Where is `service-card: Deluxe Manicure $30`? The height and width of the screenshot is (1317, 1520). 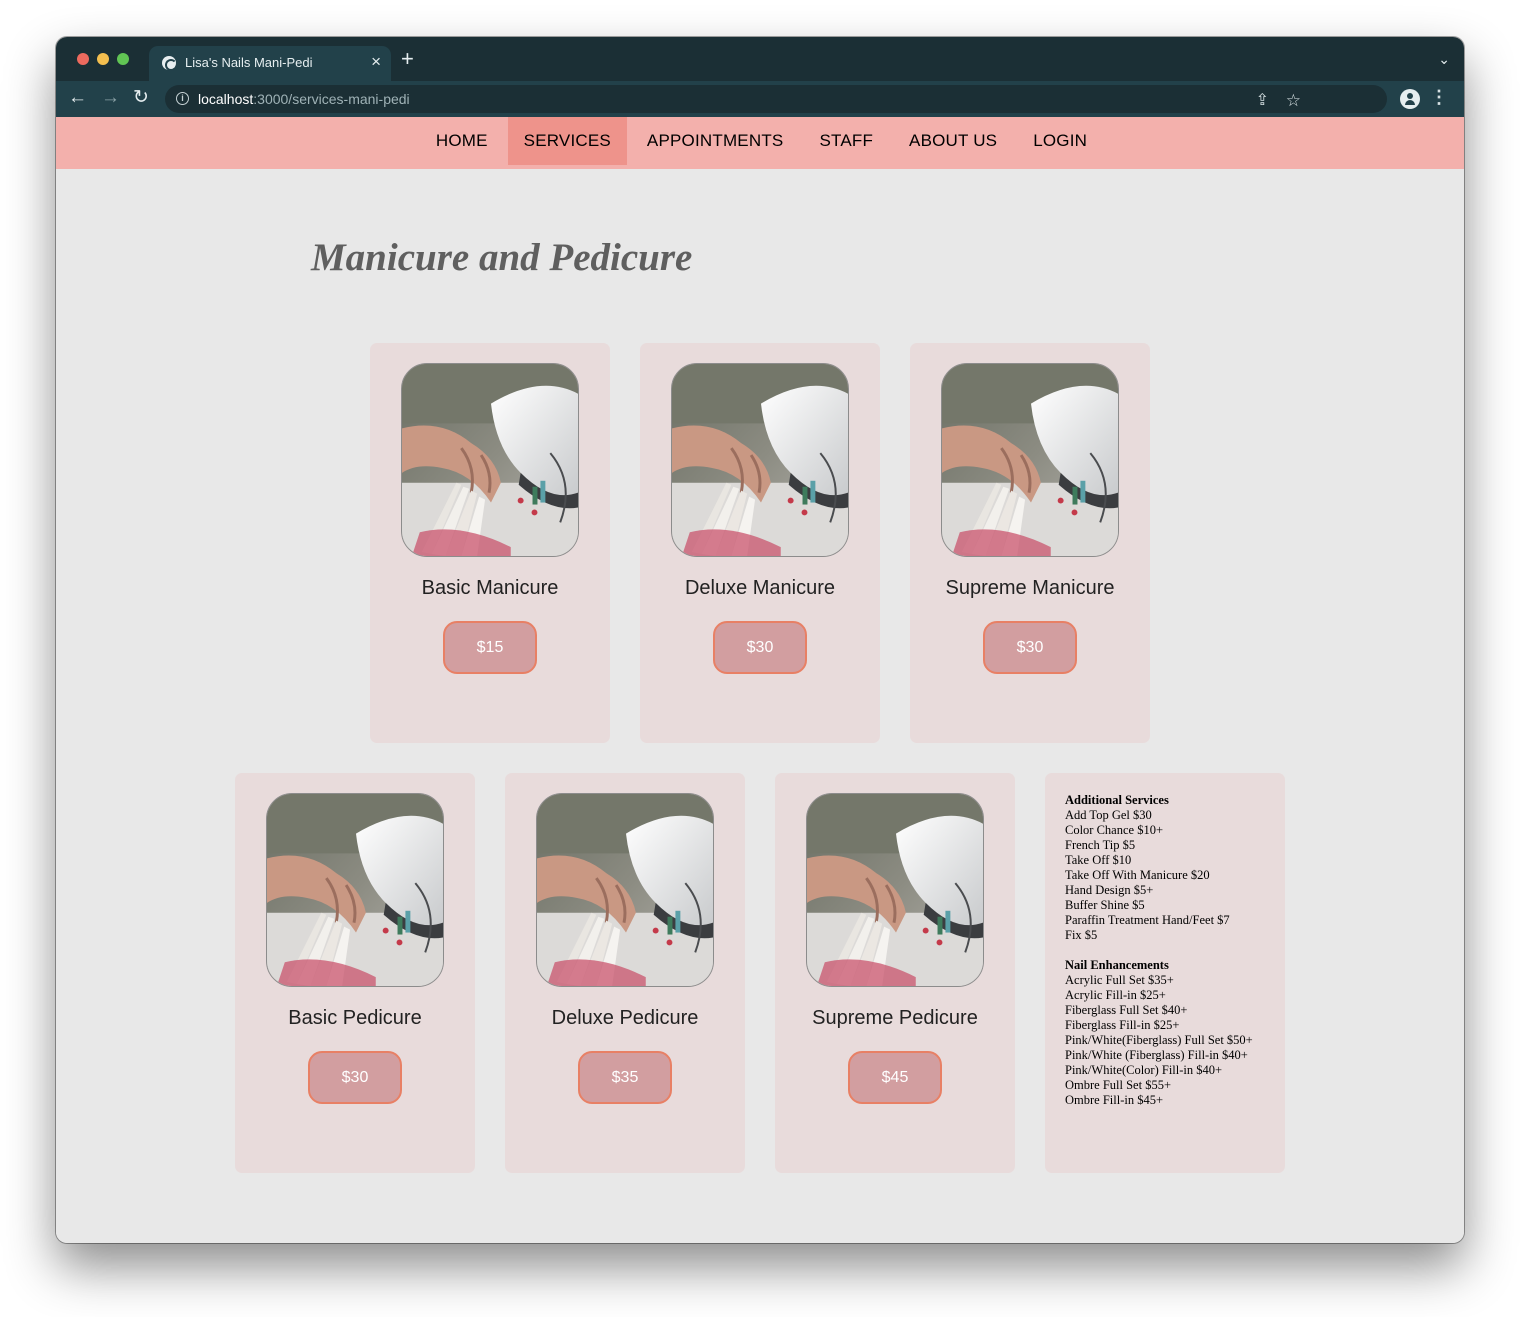
service-card: Deluxe Manicure $30 is located at coordinates (760, 543).